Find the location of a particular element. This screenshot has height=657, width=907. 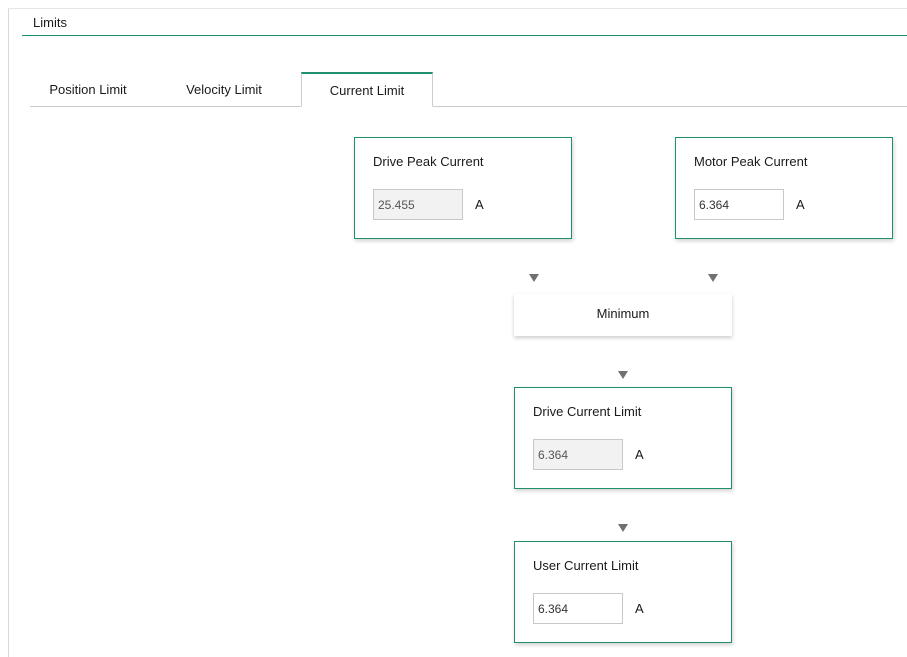

section-title: Limits is located at coordinates (50, 22).